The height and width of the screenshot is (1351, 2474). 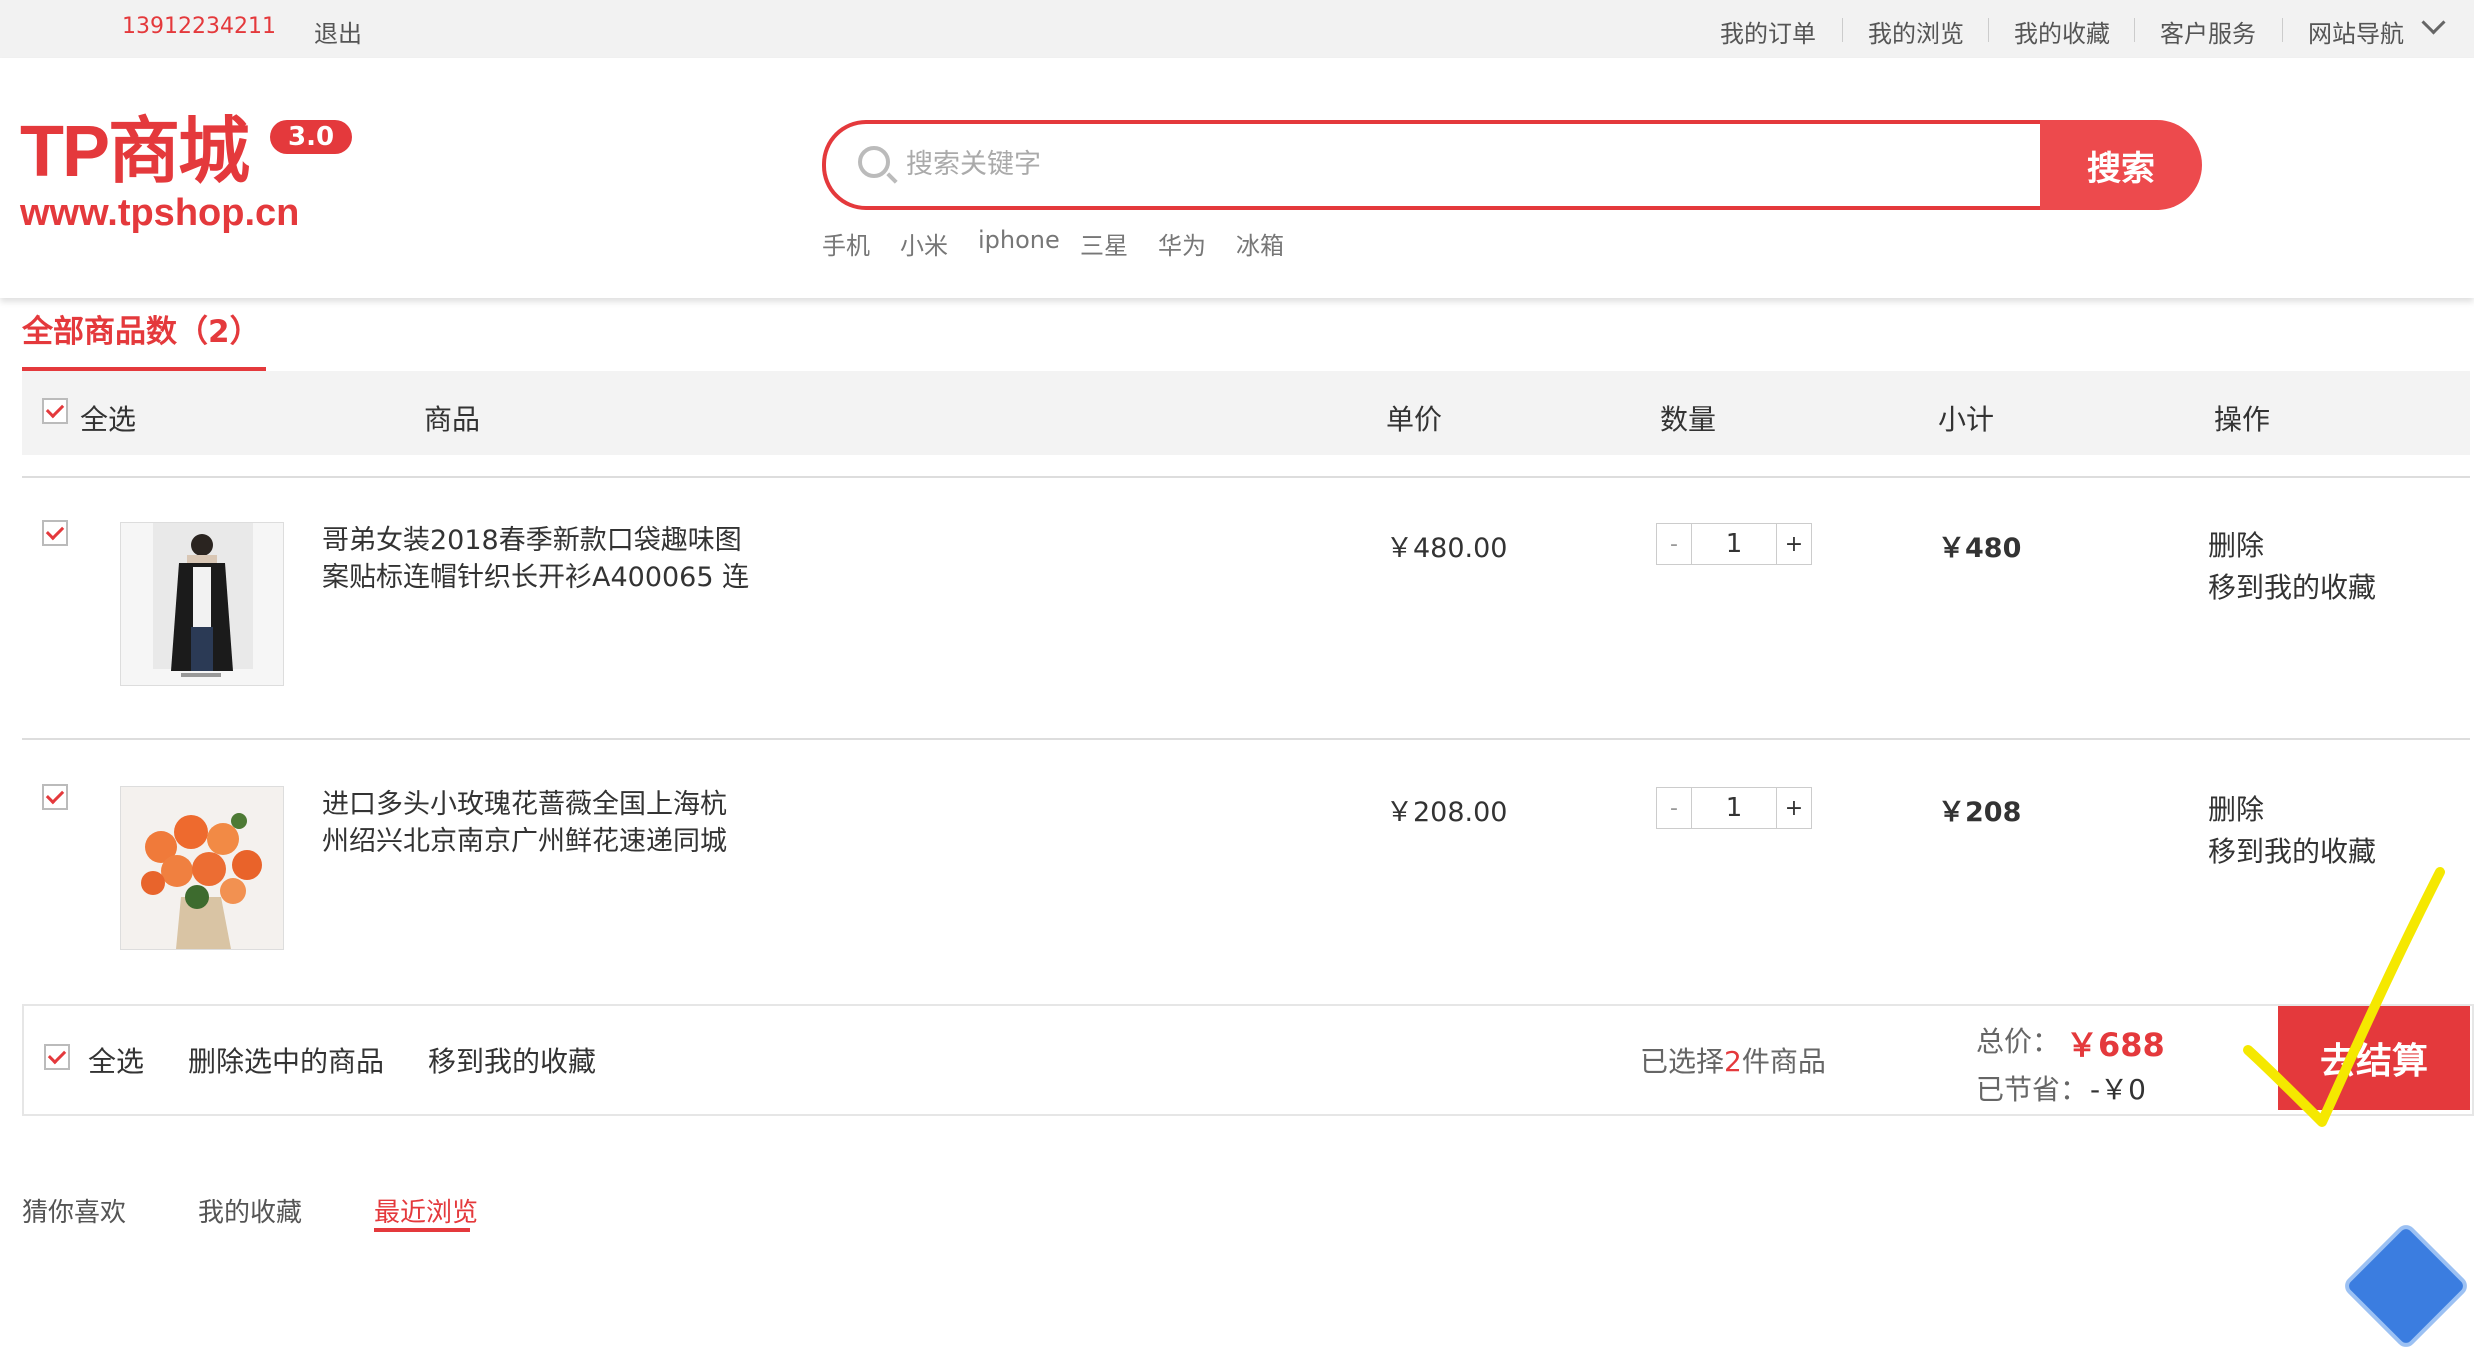 What do you see at coordinates (2242, 419) in the screenshot?
I see `column-header-action: 操作` at bounding box center [2242, 419].